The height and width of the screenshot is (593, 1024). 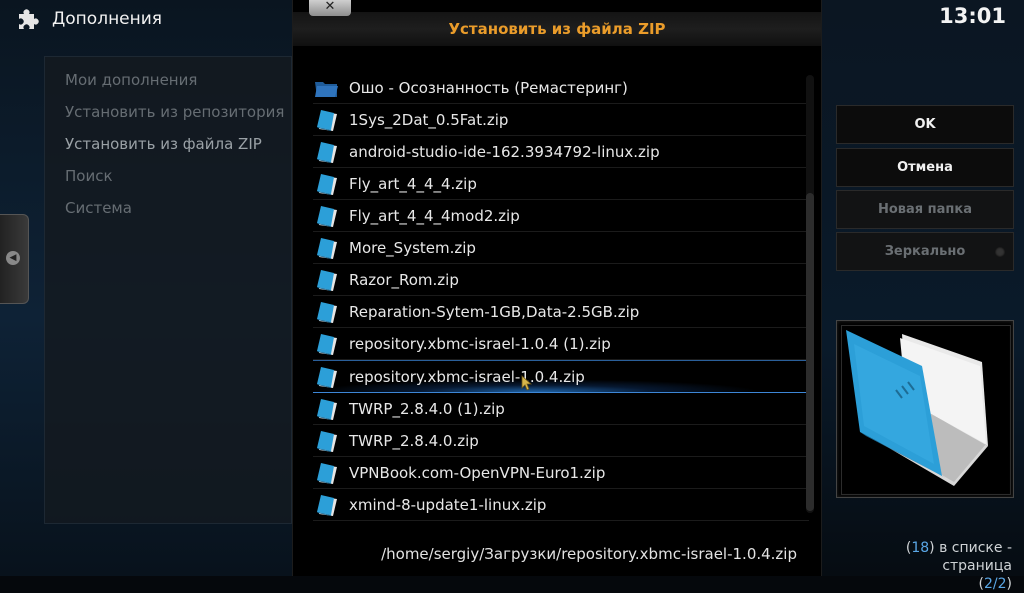 I want to click on close-button: ✕, so click(x=330, y=8).